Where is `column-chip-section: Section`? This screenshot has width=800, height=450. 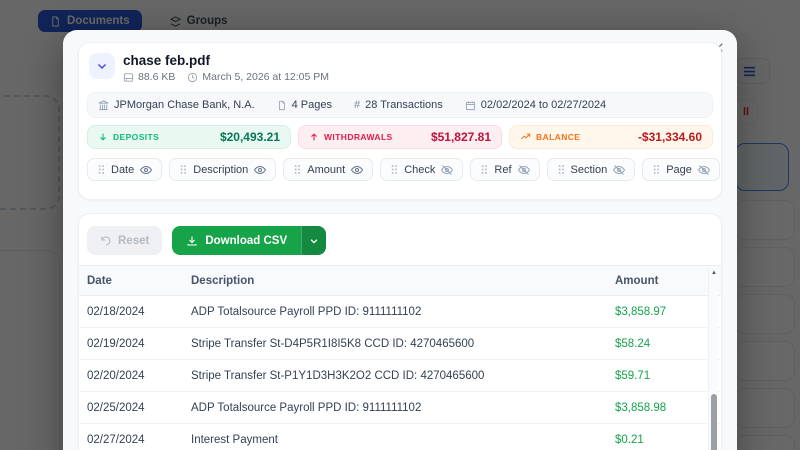 column-chip-section: Section is located at coordinates (591, 169).